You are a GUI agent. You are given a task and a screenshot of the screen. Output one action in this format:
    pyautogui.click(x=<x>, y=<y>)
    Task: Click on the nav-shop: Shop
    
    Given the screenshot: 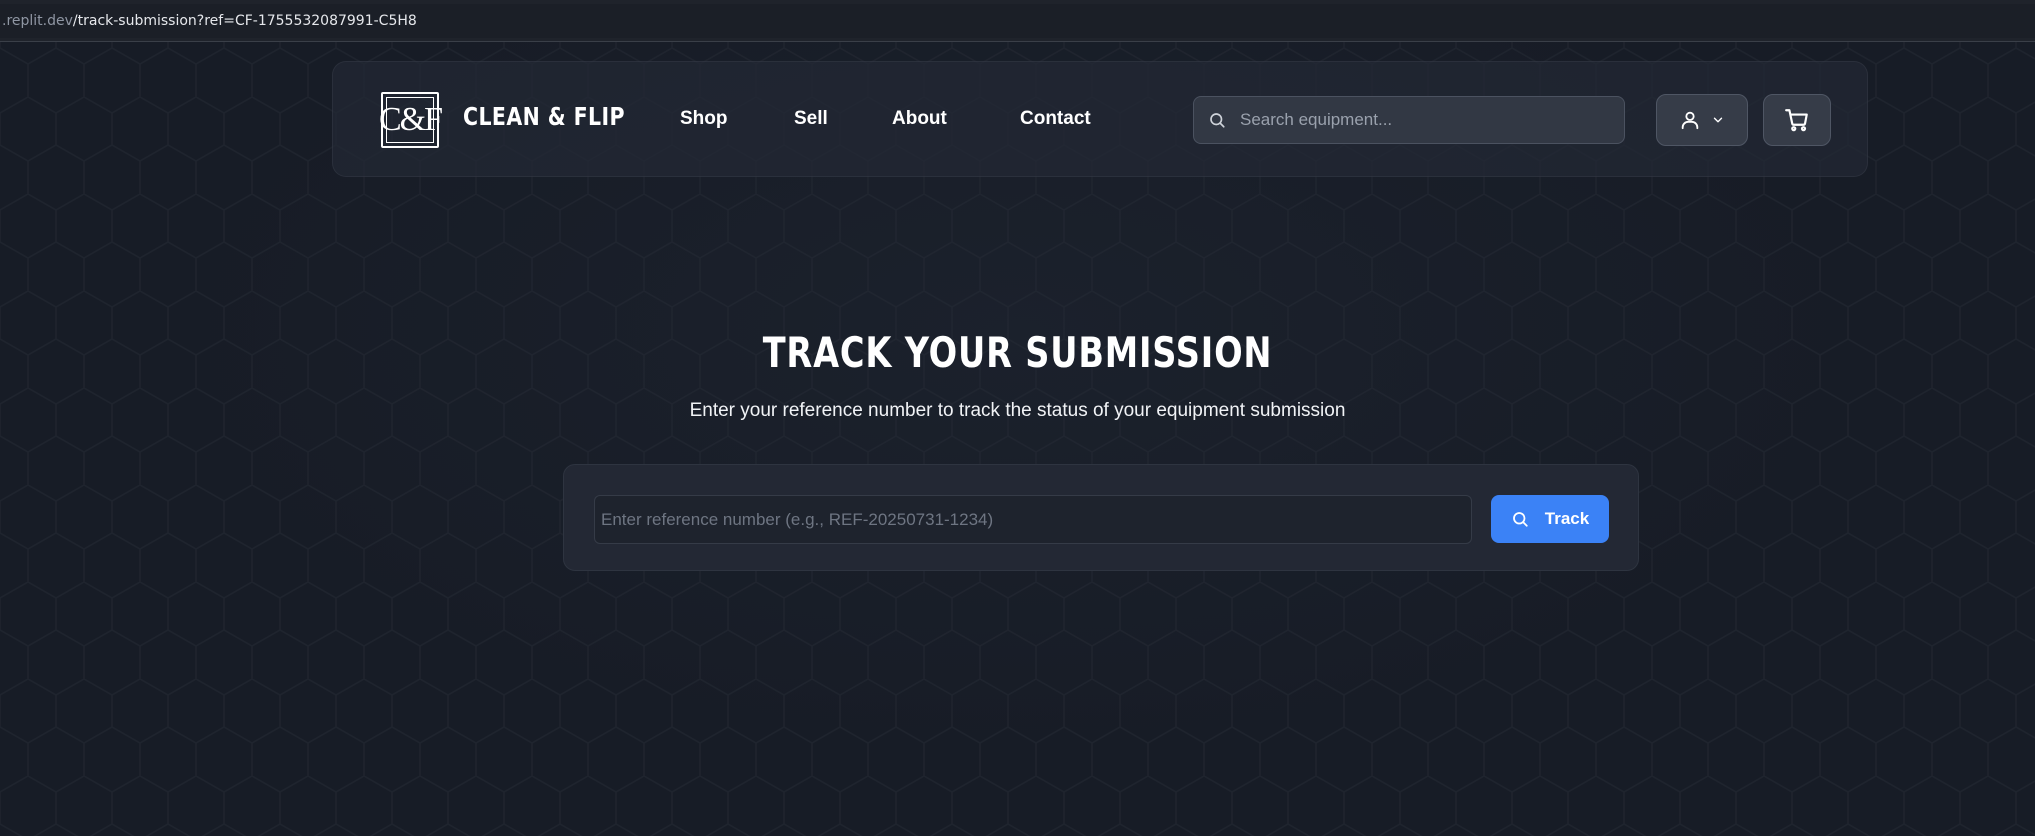 What is the action you would take?
    pyautogui.click(x=704, y=119)
    